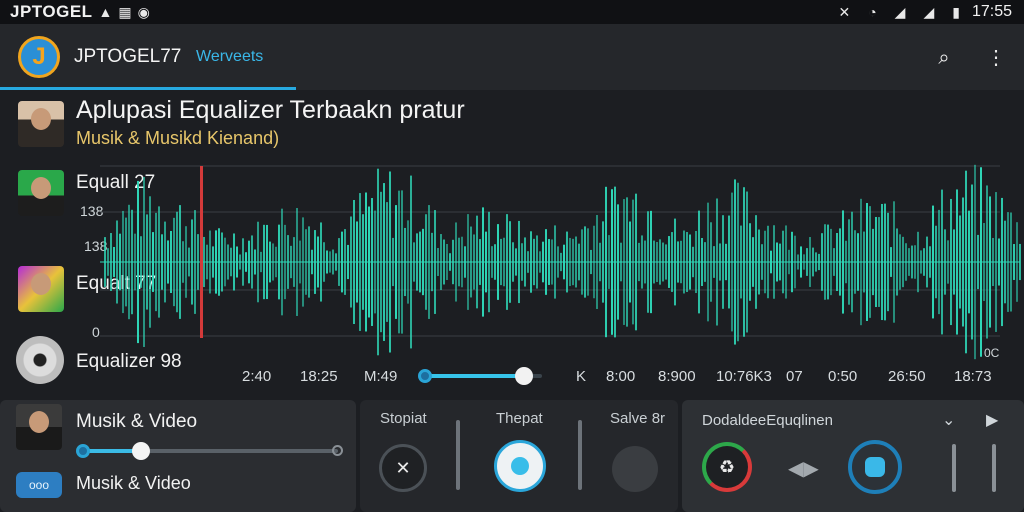  Describe the element at coordinates (524, 376) in the screenshot. I see `seek-thumb` at that location.